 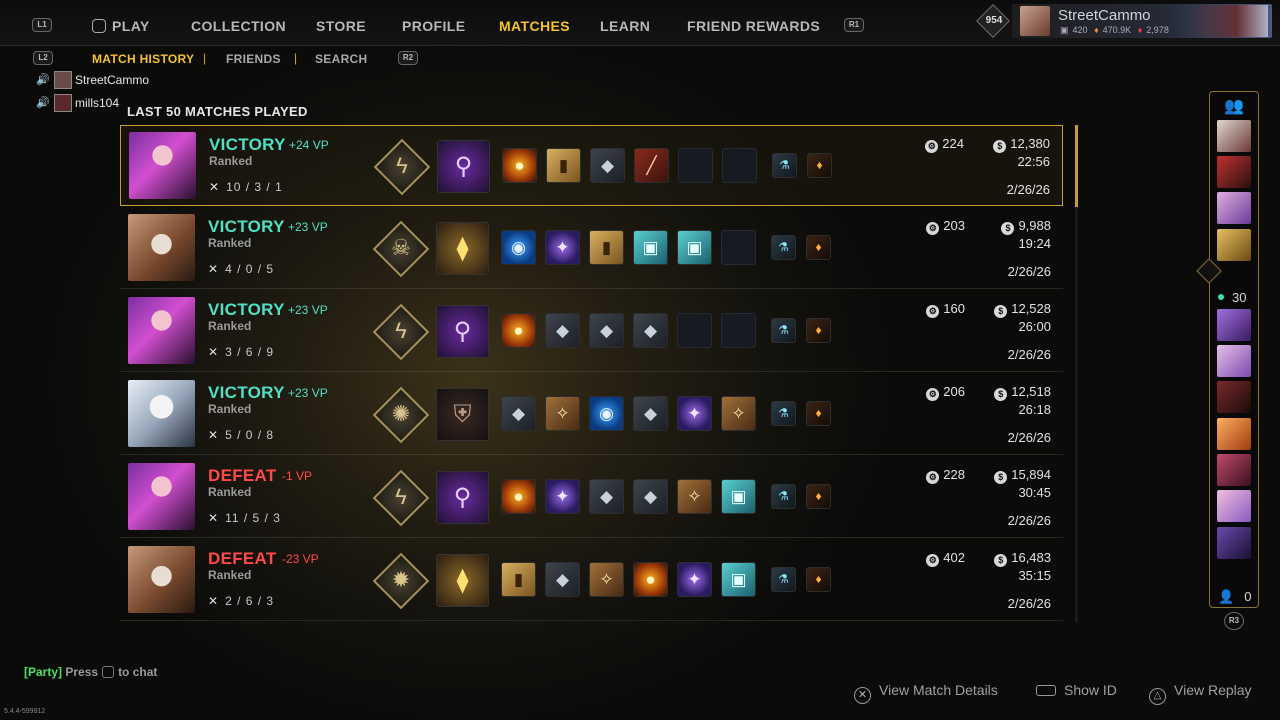 I want to click on gold-value: 12,518, so click(x=1031, y=391).